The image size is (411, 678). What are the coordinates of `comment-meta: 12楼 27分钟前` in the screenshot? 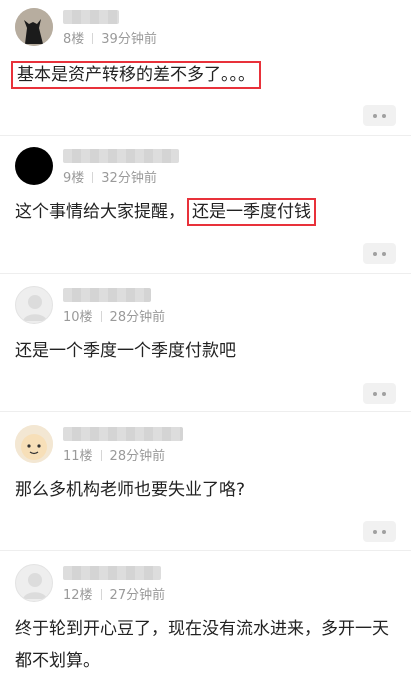 It's located at (114, 593).